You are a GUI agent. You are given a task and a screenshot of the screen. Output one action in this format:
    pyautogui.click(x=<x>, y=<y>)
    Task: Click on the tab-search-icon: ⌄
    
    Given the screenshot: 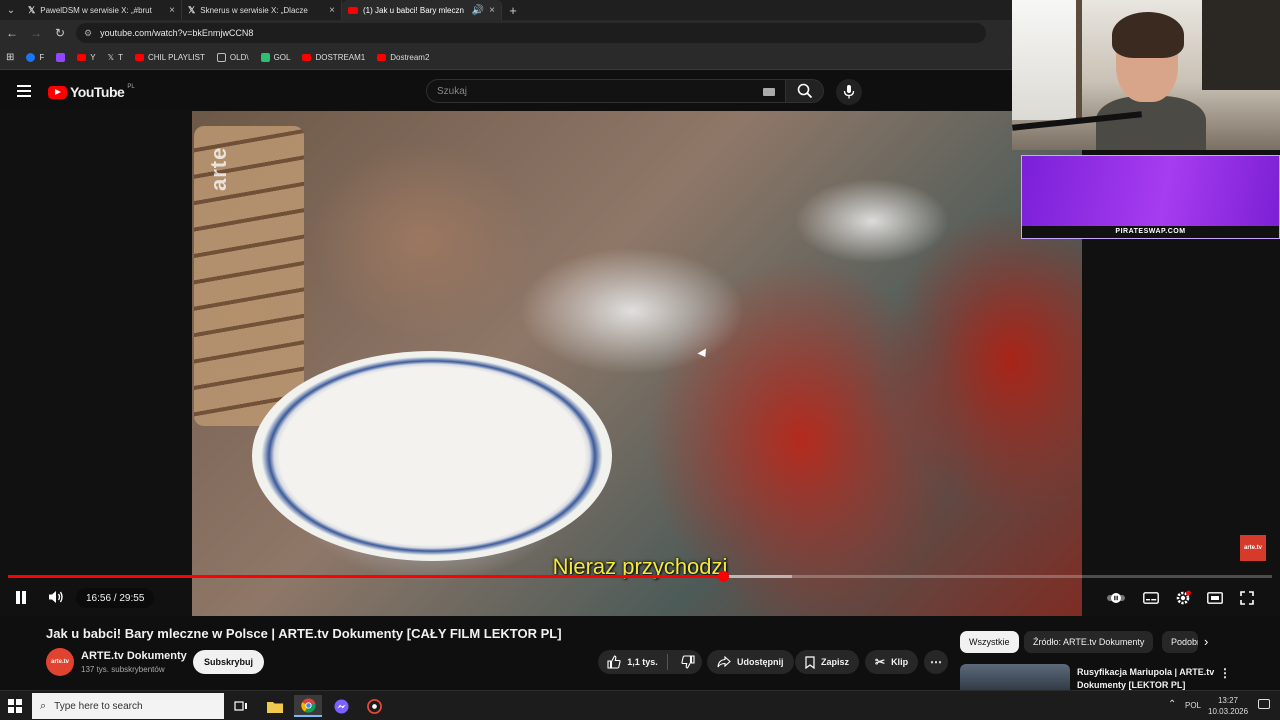 What is the action you would take?
    pyautogui.click(x=11, y=10)
    